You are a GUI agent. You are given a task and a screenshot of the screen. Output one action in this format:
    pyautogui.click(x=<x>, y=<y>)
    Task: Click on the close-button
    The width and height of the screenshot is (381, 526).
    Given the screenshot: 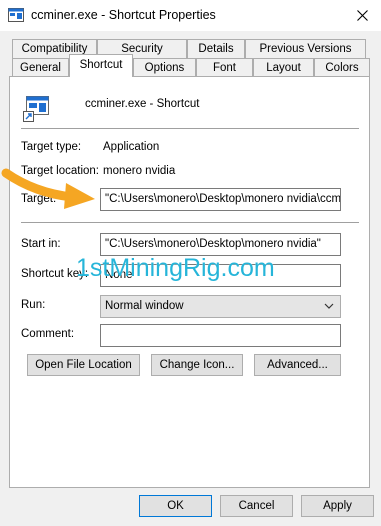 What is the action you would take?
    pyautogui.click(x=362, y=15)
    